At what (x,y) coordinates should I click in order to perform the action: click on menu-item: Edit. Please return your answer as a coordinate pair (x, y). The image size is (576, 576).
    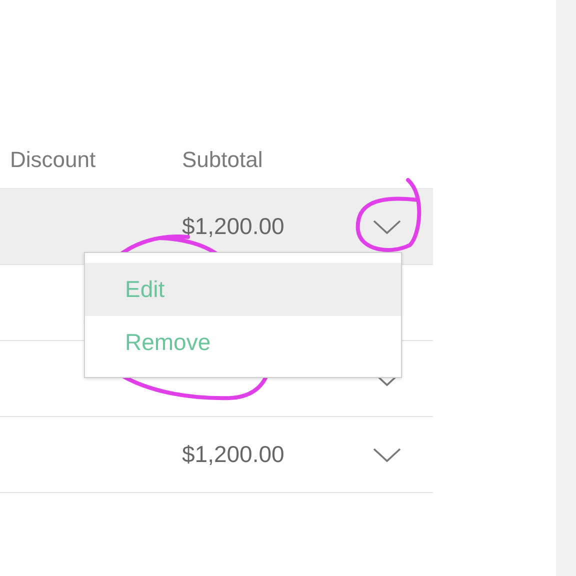
    Looking at the image, I should click on (243, 289).